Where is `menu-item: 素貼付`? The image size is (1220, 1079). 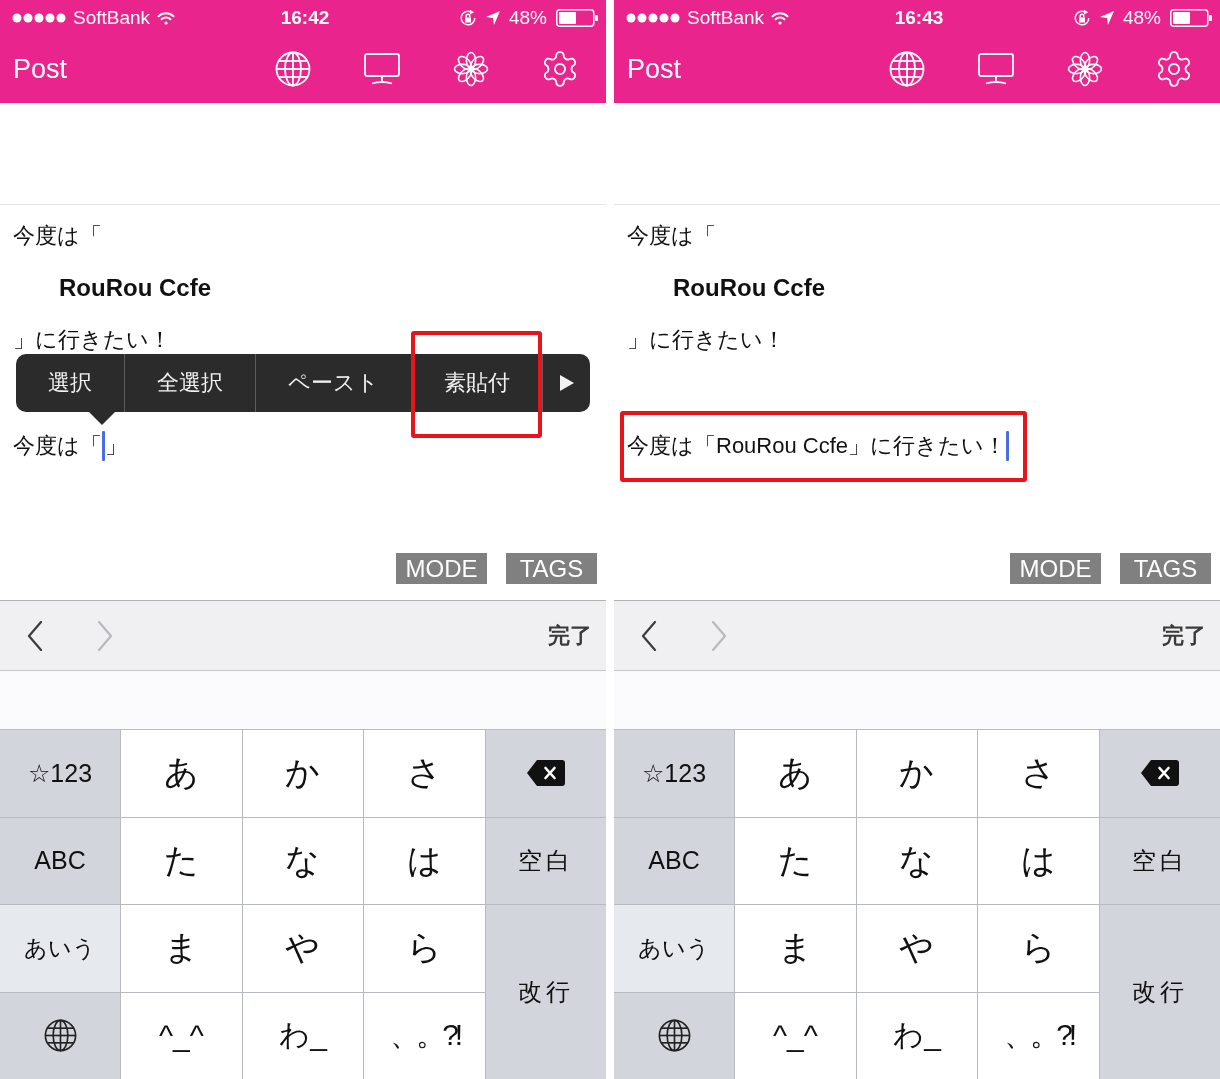
menu-item: 素貼付 is located at coordinates (476, 383).